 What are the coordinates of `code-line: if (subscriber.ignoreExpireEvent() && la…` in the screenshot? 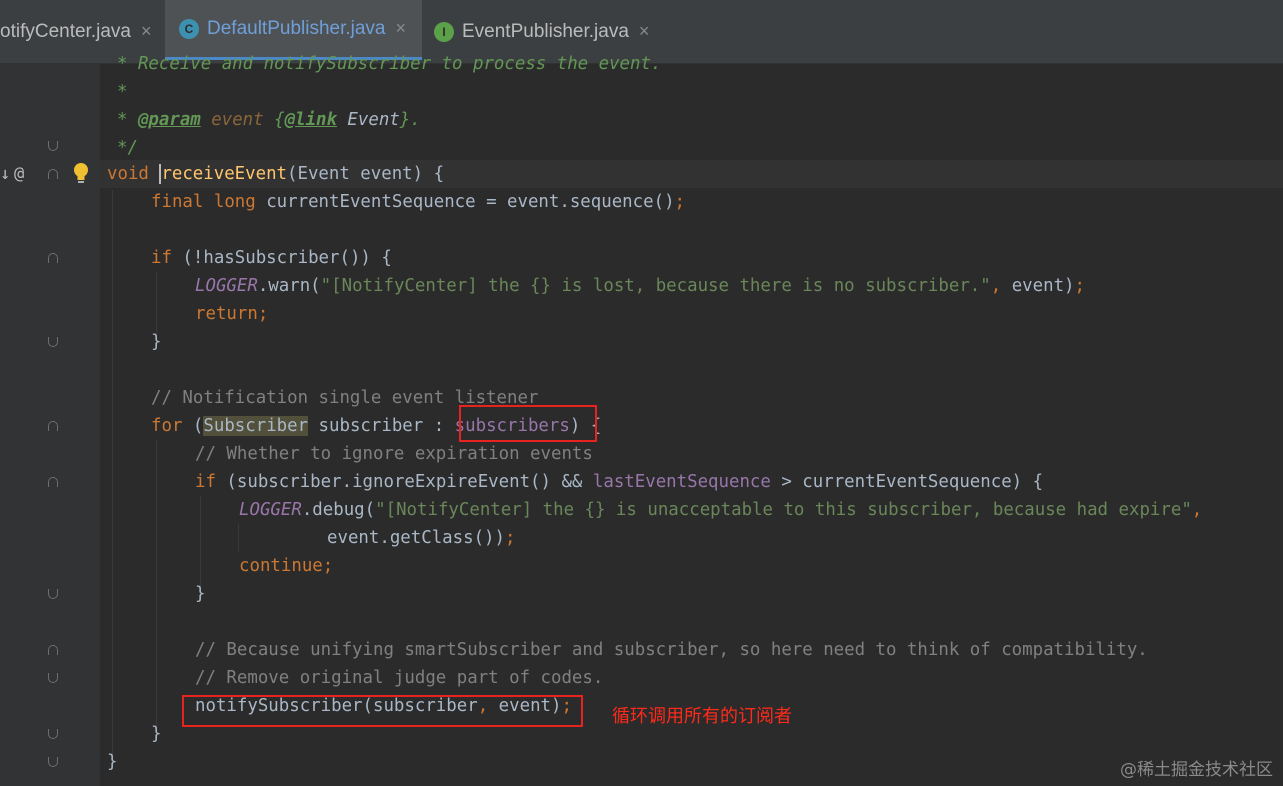 It's located at (619, 482).